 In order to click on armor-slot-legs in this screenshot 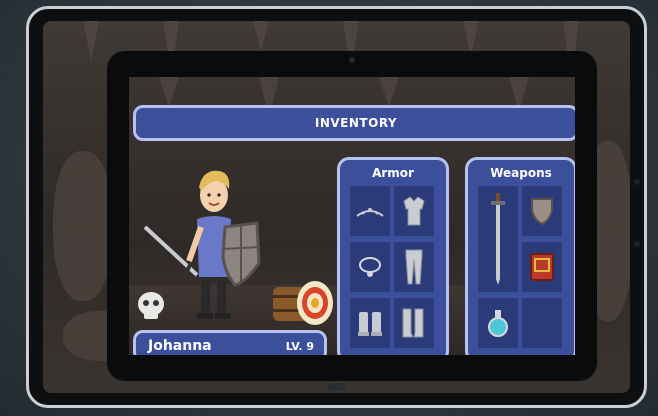, I will do `click(414, 267)`.